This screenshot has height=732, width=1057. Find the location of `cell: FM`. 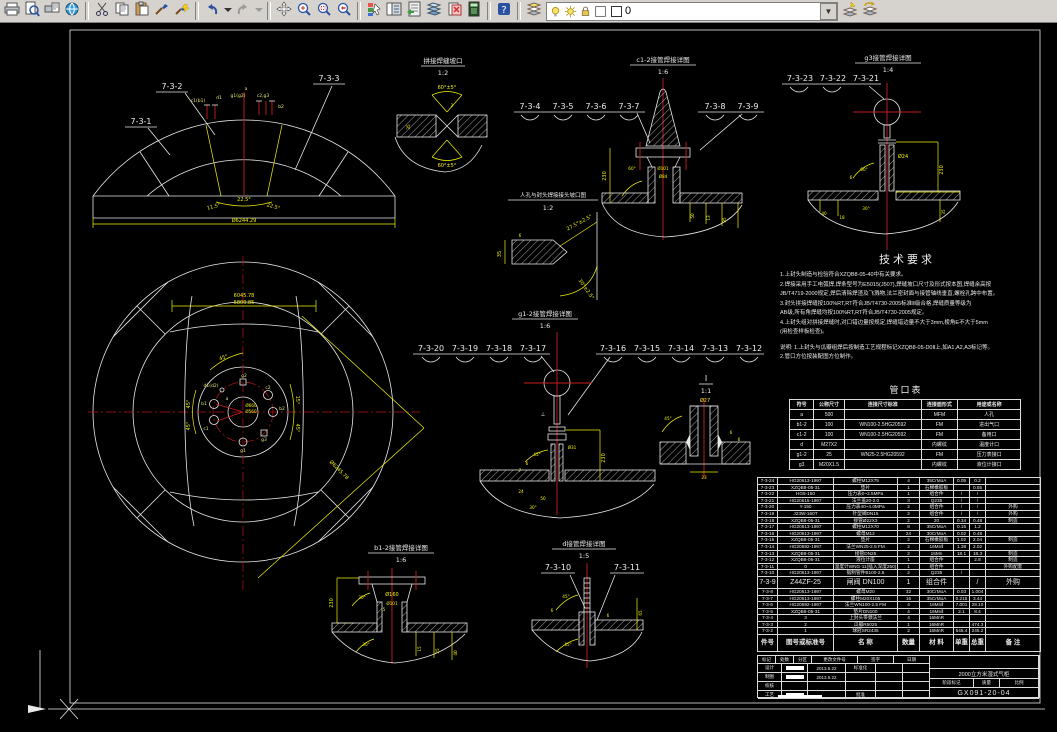

cell: FM is located at coordinates (939, 454).